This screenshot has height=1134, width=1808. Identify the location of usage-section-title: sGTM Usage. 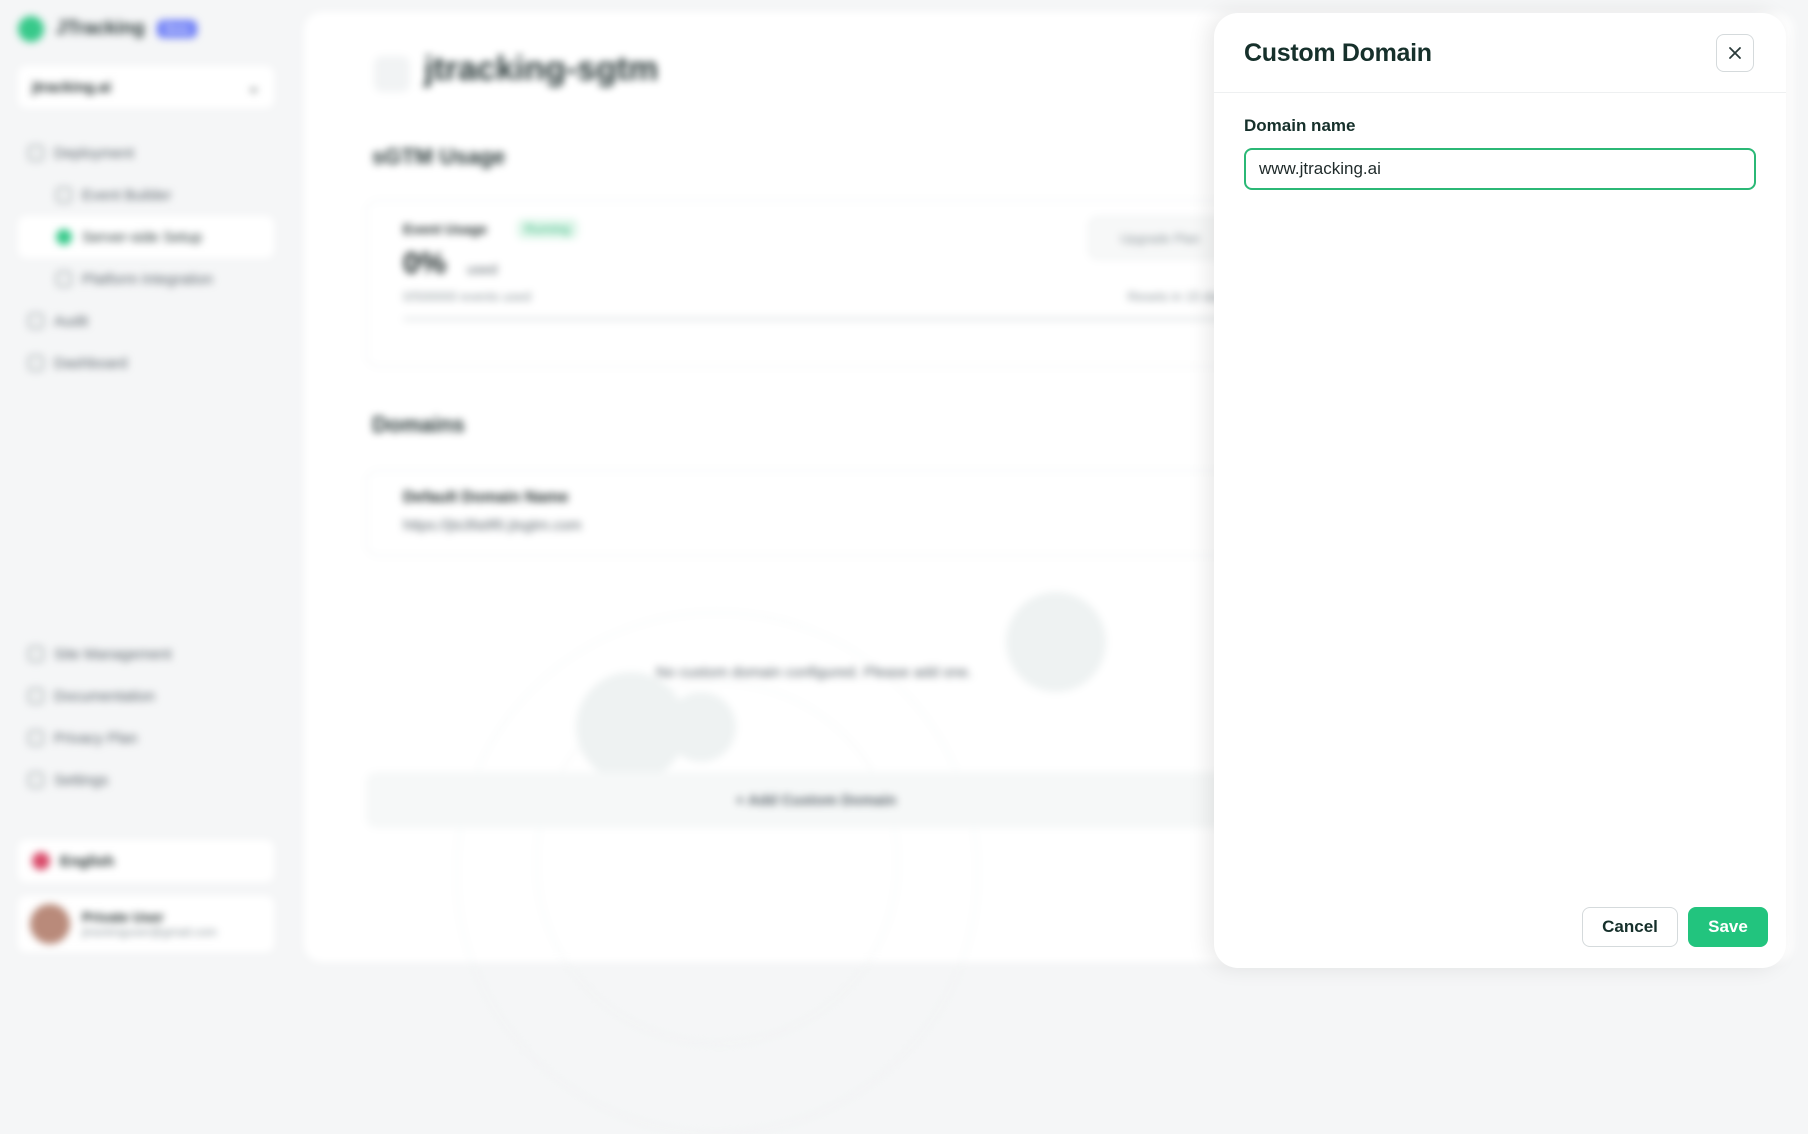
(439, 156).